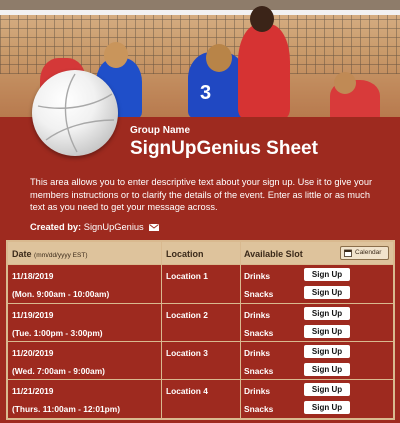 This screenshot has width=400, height=423. What do you see at coordinates (114, 227) in the screenshot?
I see `created-by-name: SignUpGenius` at bounding box center [114, 227].